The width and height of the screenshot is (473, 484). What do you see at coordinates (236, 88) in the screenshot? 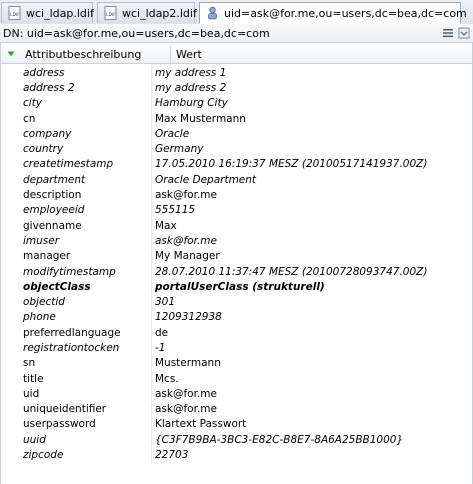
I see `table-row: address 2 my address 2` at bounding box center [236, 88].